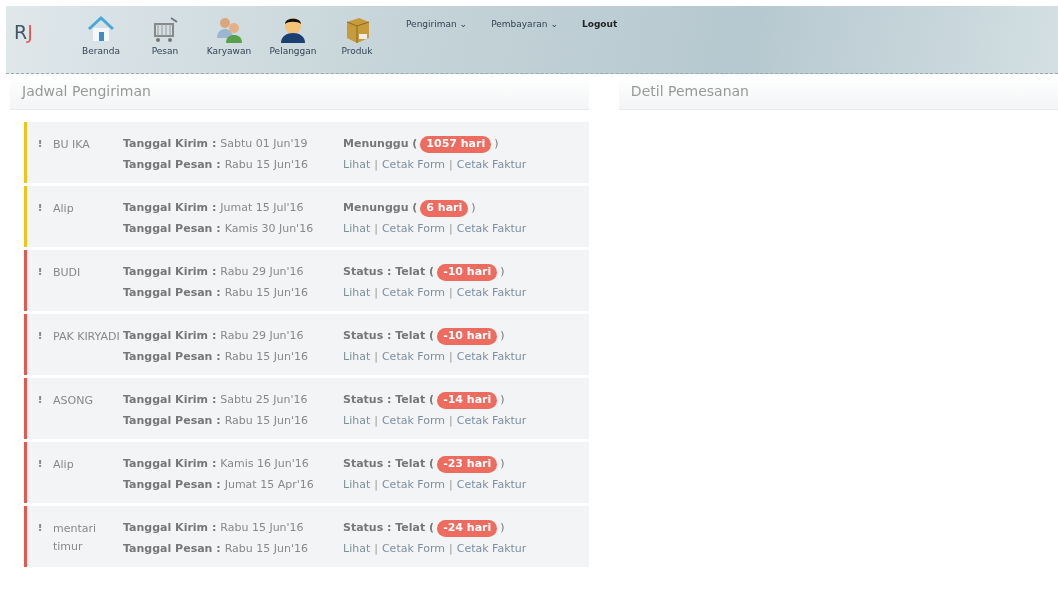 The image size is (1058, 595). Describe the element at coordinates (86, 336) in the screenshot. I see `customer-name: PAK KIRYADI` at that location.